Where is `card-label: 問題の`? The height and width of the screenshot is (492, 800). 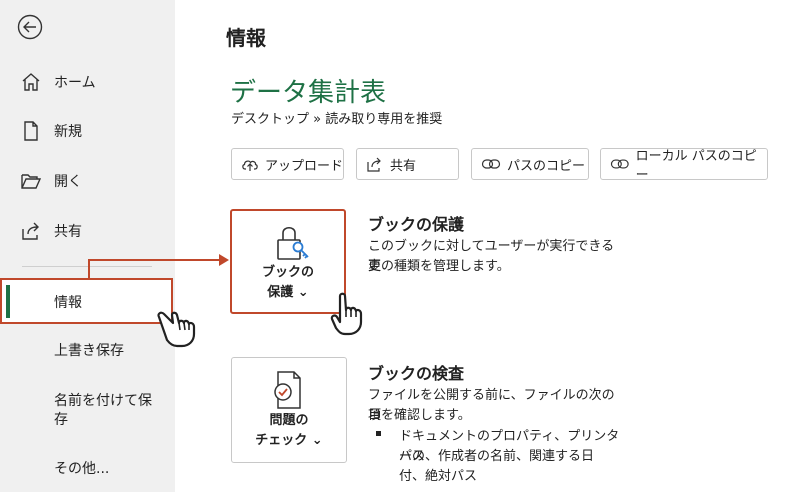 card-label: 問題の is located at coordinates (289, 420).